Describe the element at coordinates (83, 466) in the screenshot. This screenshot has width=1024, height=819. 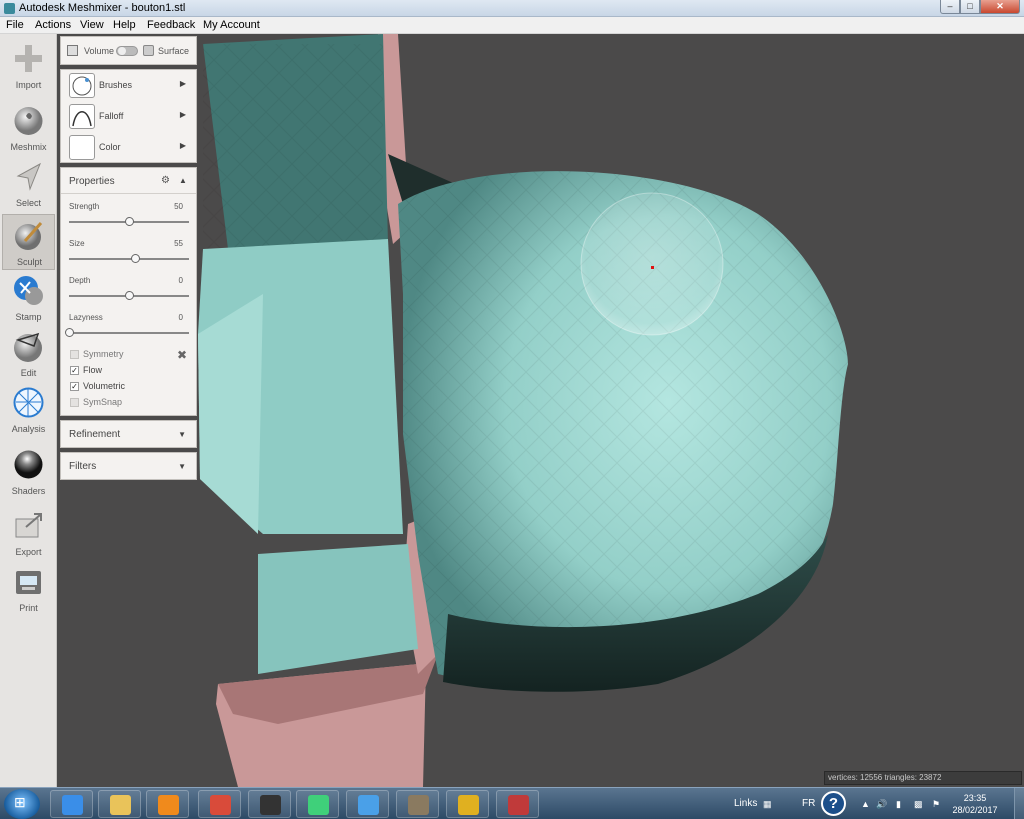
I see `filters-title: Filters` at that location.